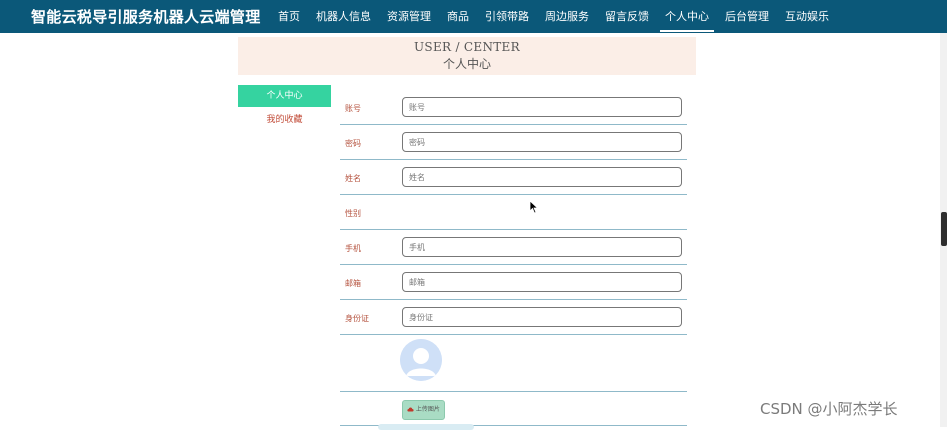 The height and width of the screenshot is (430, 947). Describe the element at coordinates (567, 16) in the screenshot. I see `nav-nearby-services: 周边服务` at that location.